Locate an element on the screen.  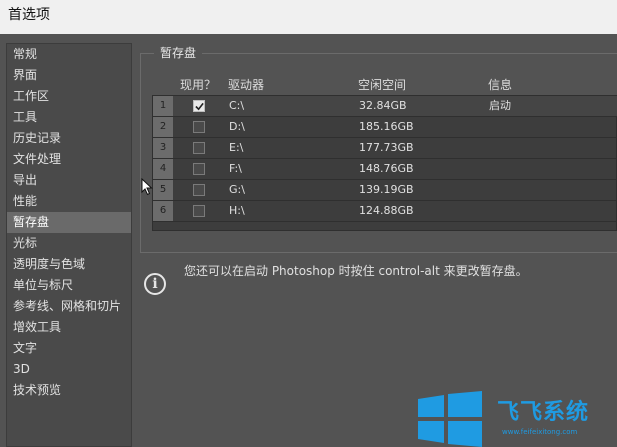
sidebar-item-workspace: 工作区 is located at coordinates (69, 96).